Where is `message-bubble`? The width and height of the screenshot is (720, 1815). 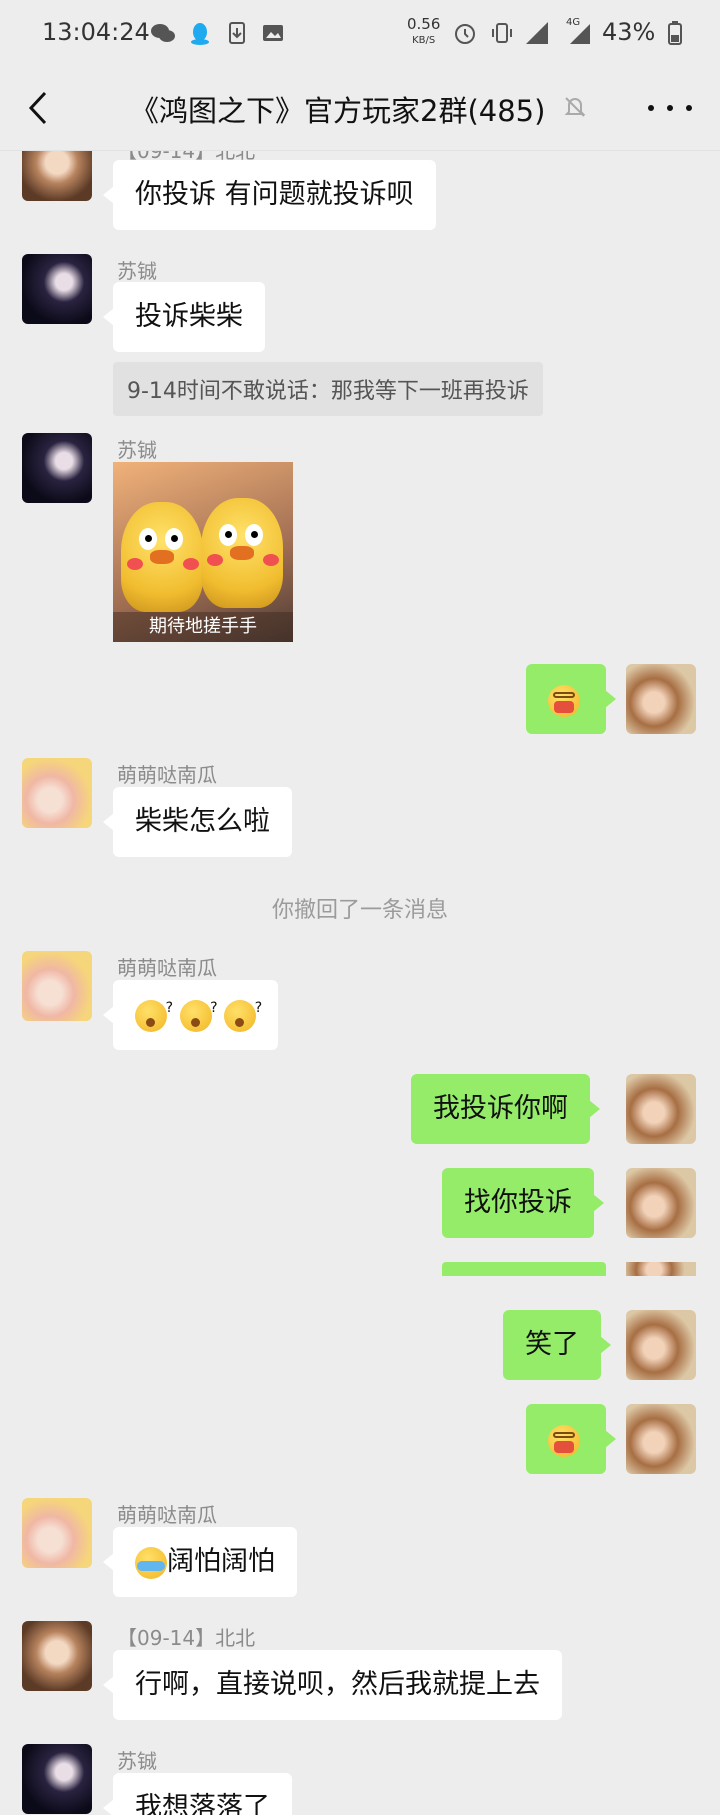
message-bubble is located at coordinates (190, 1015).